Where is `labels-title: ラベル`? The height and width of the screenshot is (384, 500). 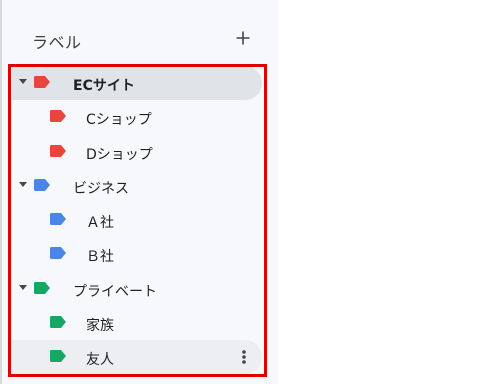 labels-title: ラベル is located at coordinates (57, 42).